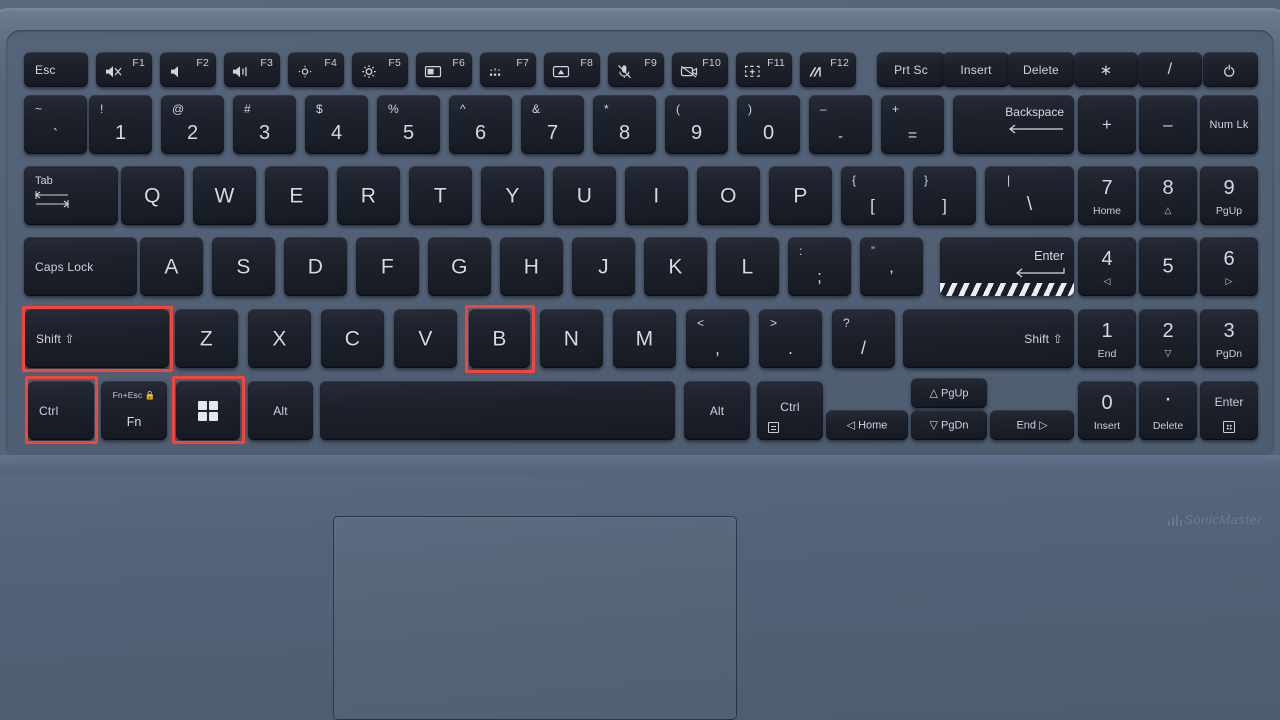 The image size is (1280, 720). What do you see at coordinates (944, 195) in the screenshot?
I see `key-bracket-right: } ]` at bounding box center [944, 195].